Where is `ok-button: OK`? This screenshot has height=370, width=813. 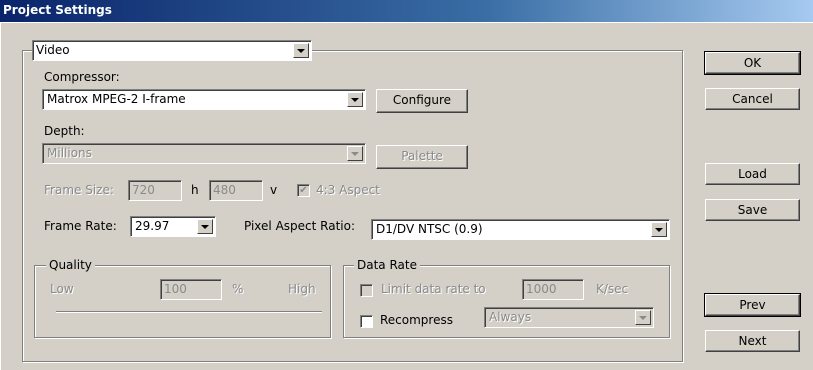
ok-button: OK is located at coordinates (752, 63).